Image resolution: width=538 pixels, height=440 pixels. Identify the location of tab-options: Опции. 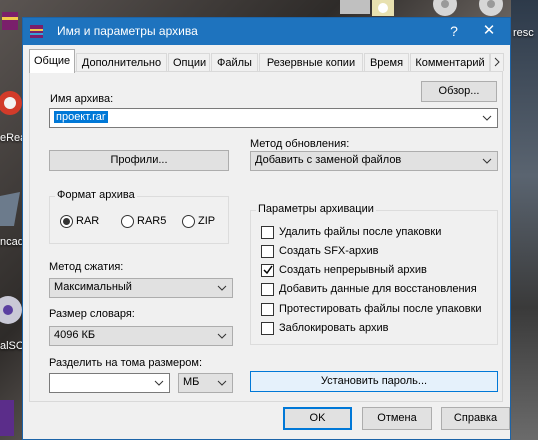
(189, 62).